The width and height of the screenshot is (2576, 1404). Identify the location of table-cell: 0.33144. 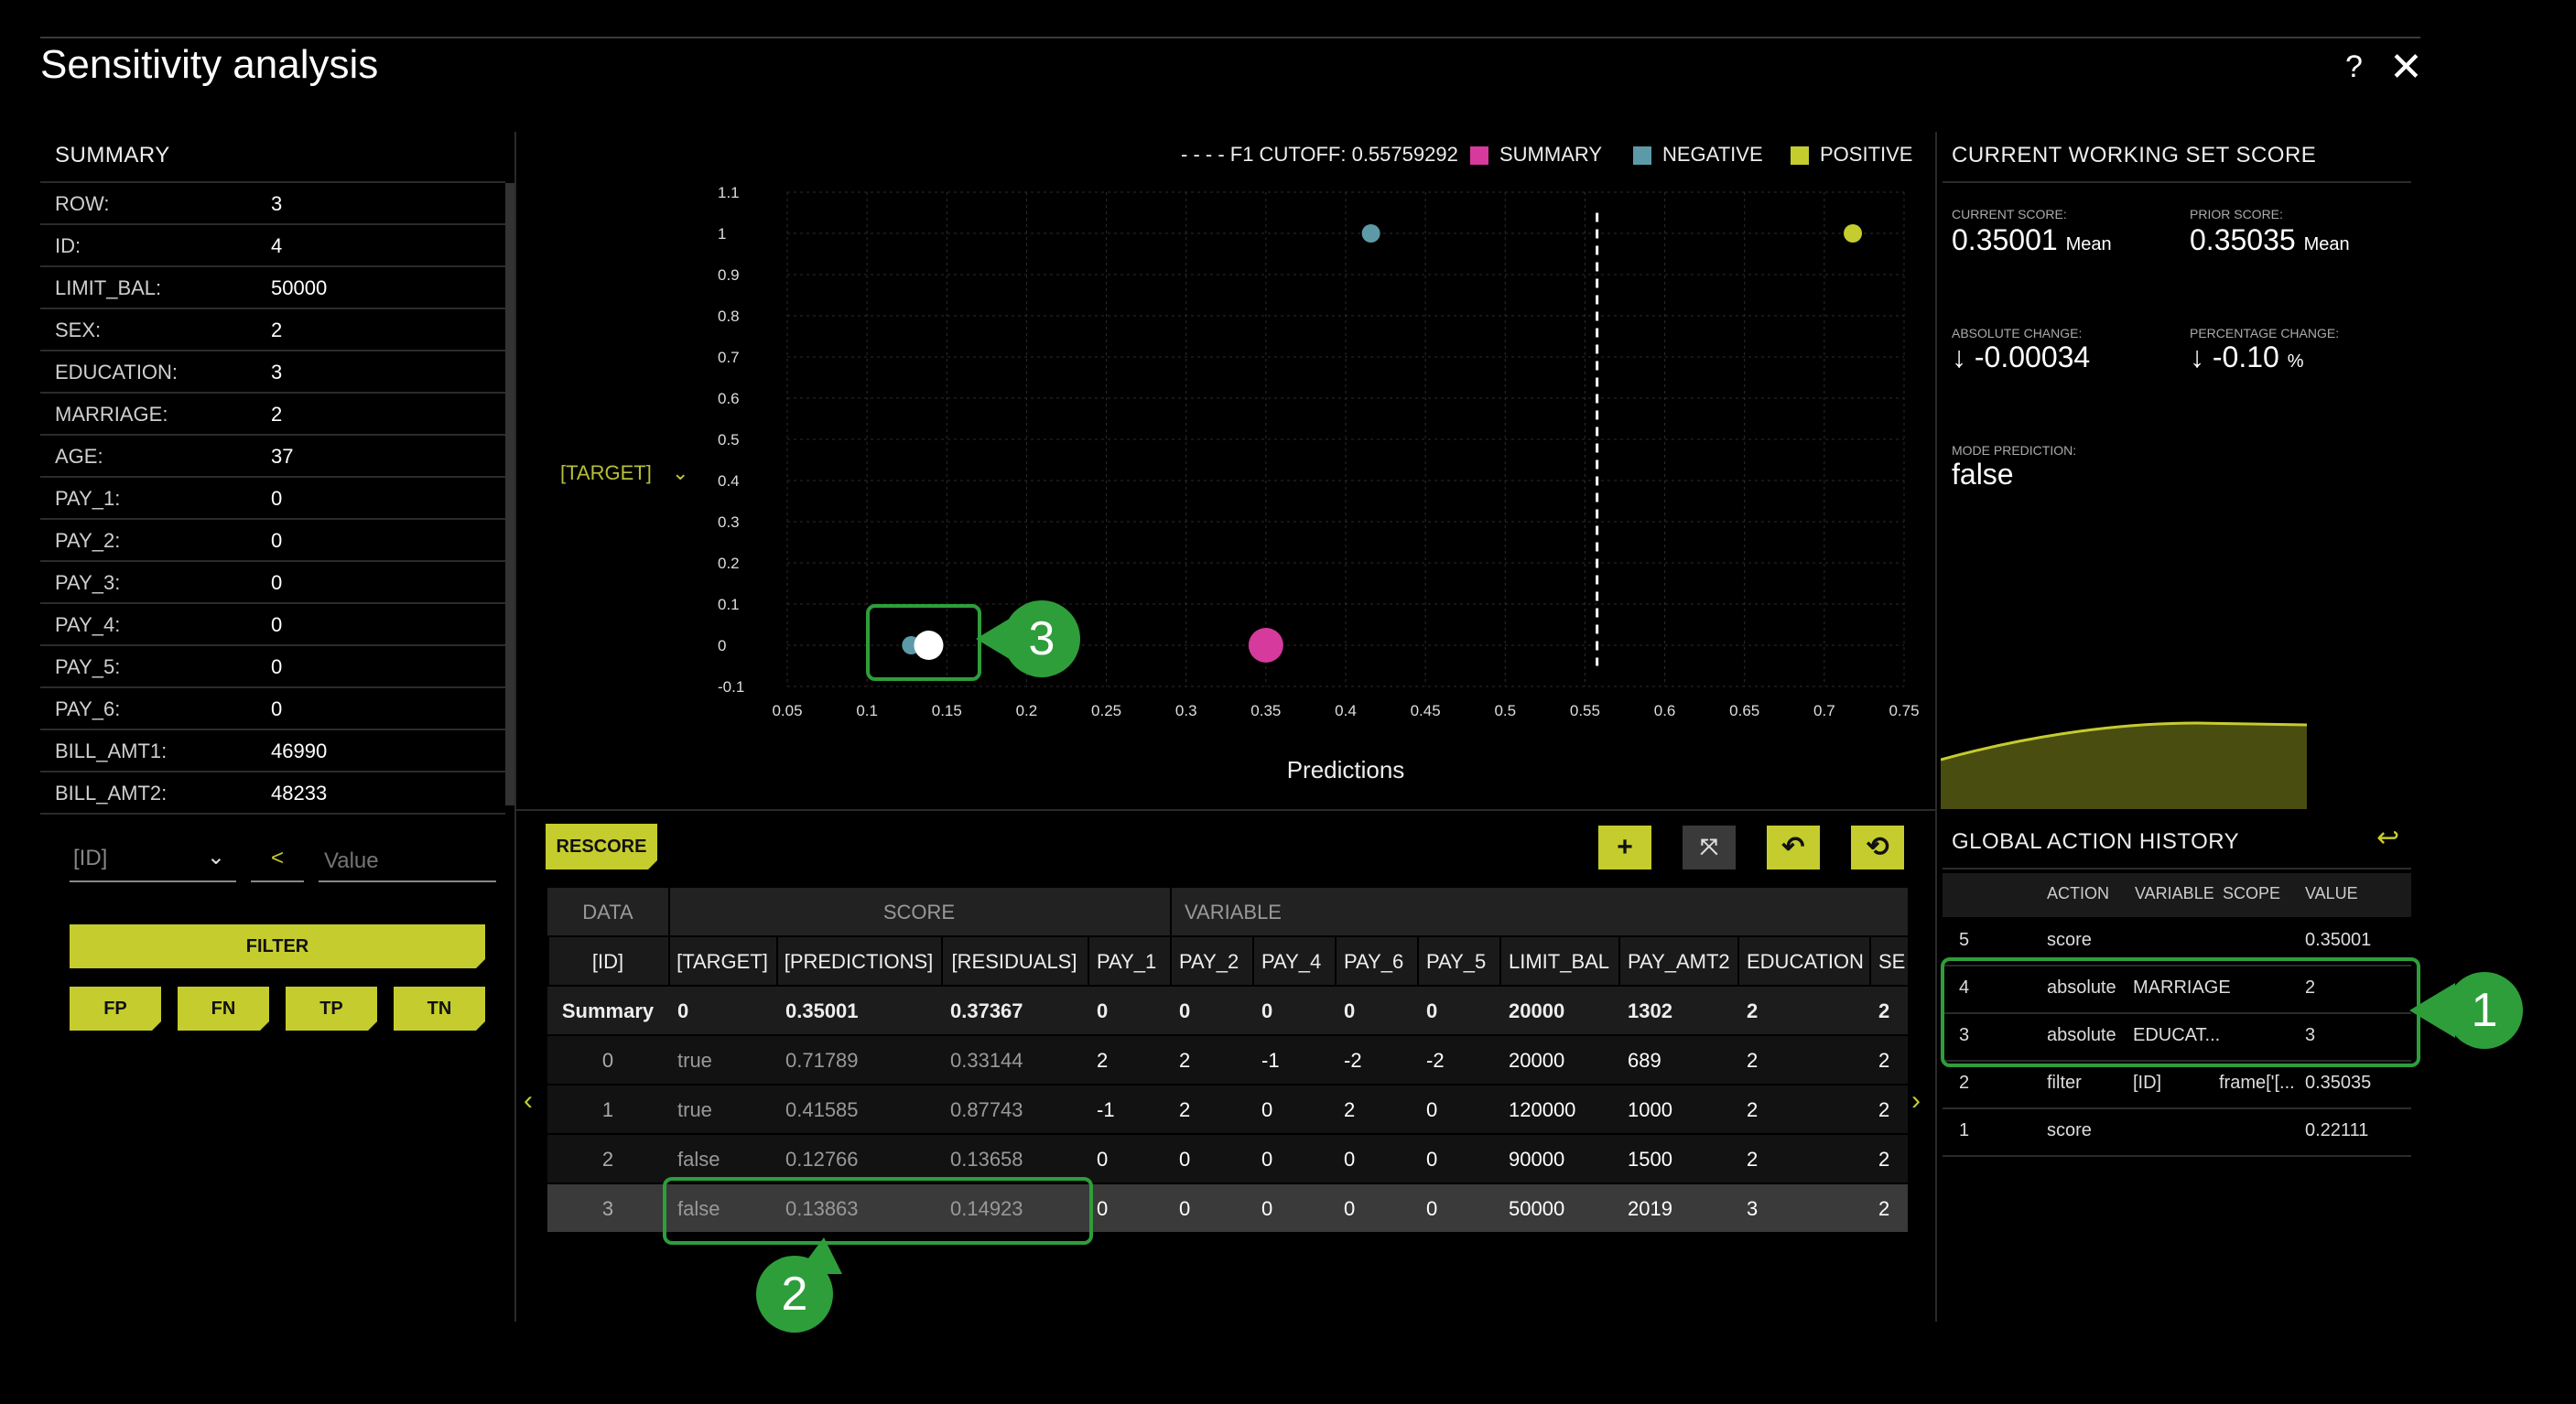
(1019, 1061).